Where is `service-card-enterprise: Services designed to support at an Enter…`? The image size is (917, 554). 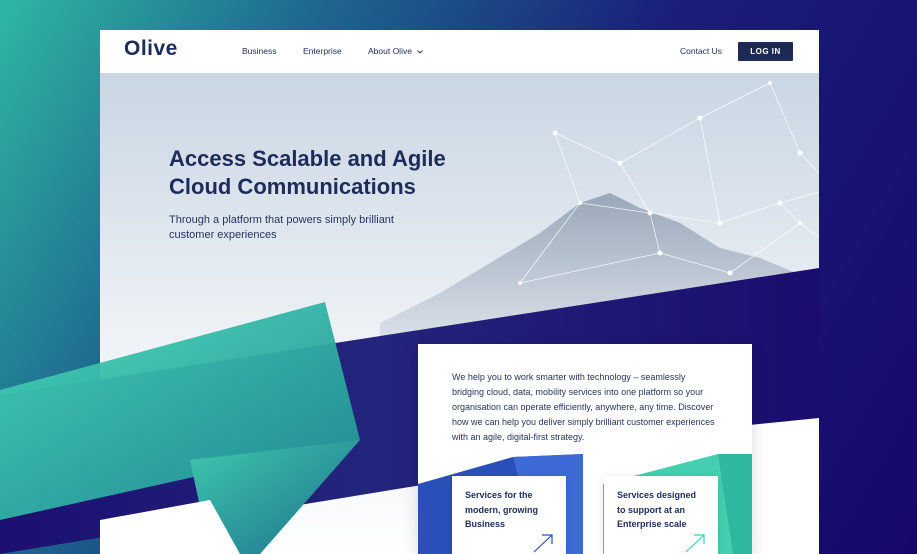
service-card-enterprise: Services designed to support at an Enter… is located at coordinates (661, 515).